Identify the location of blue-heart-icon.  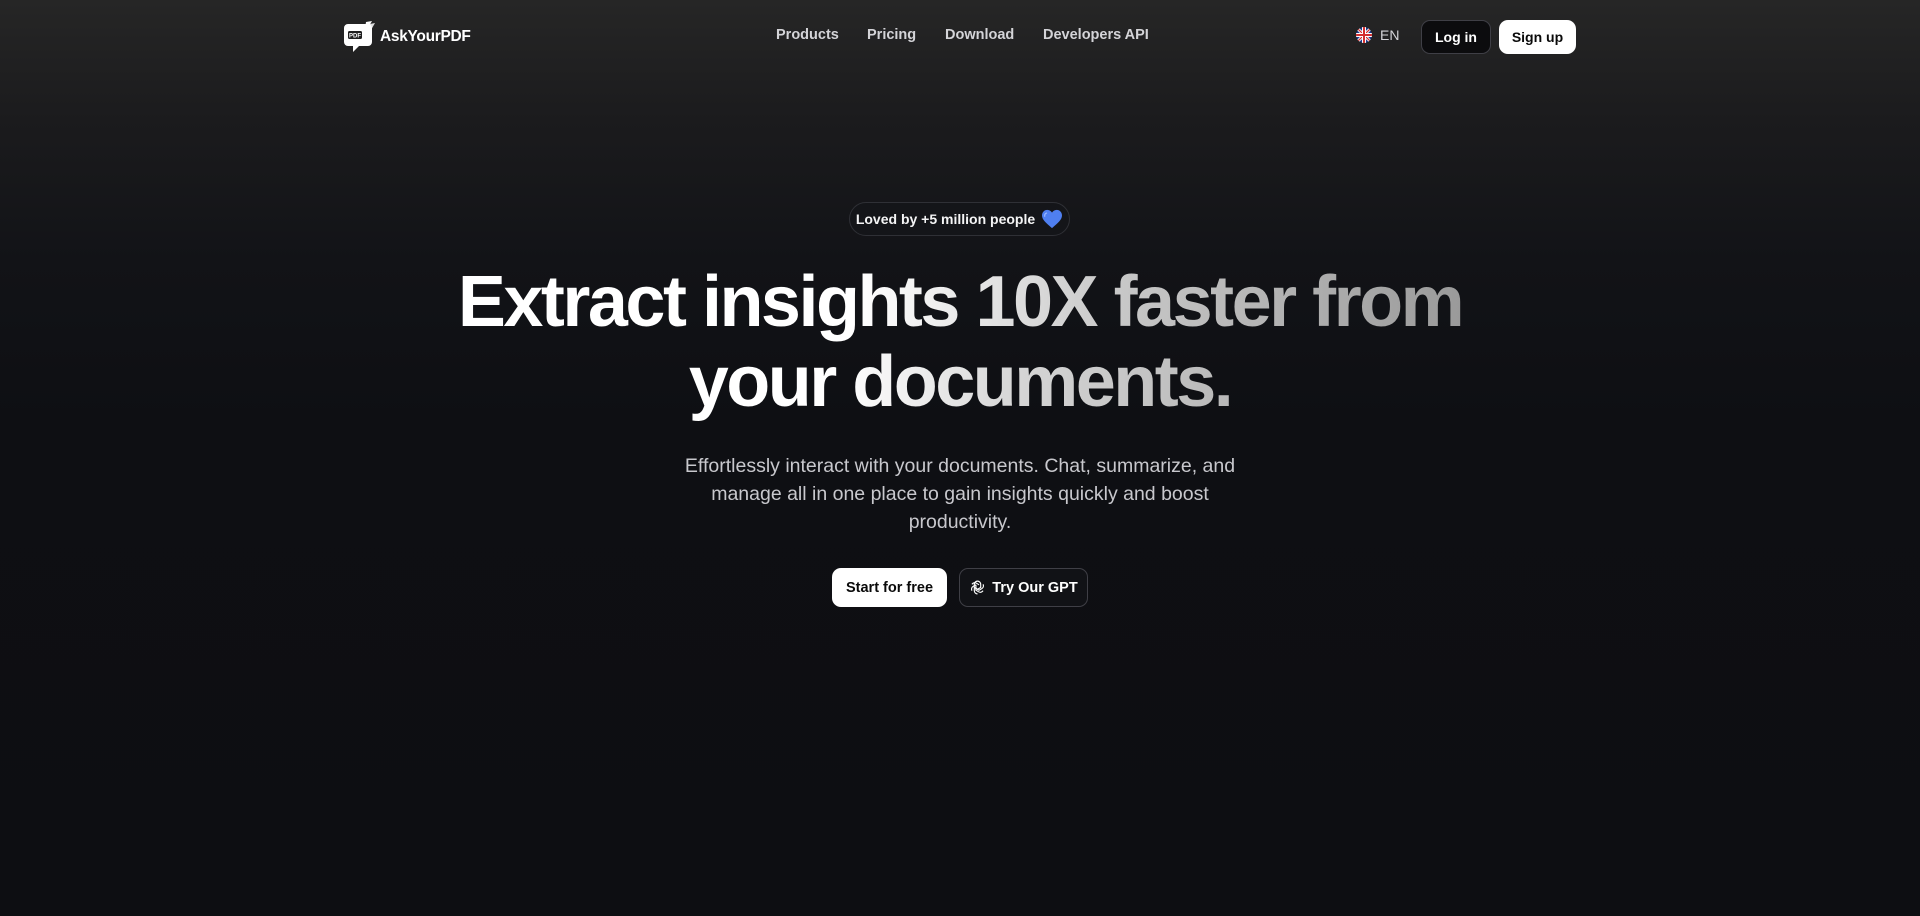
(1052, 219).